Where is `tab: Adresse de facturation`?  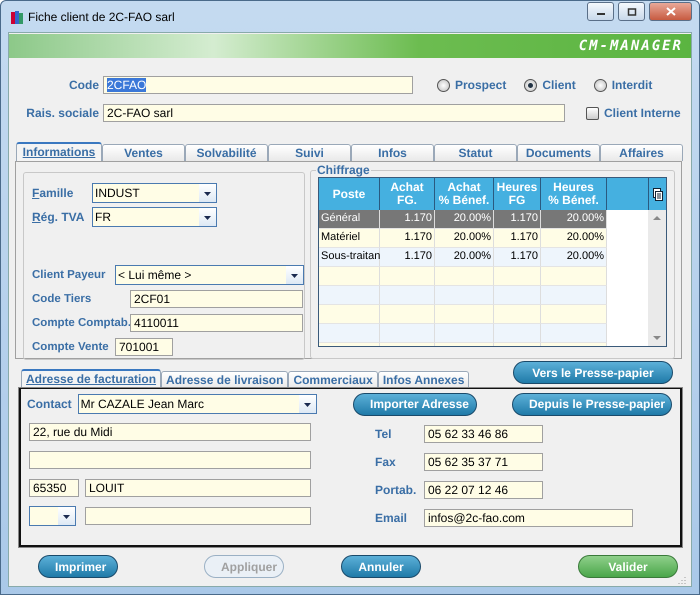 tab: Adresse de facturation is located at coordinates (91, 378).